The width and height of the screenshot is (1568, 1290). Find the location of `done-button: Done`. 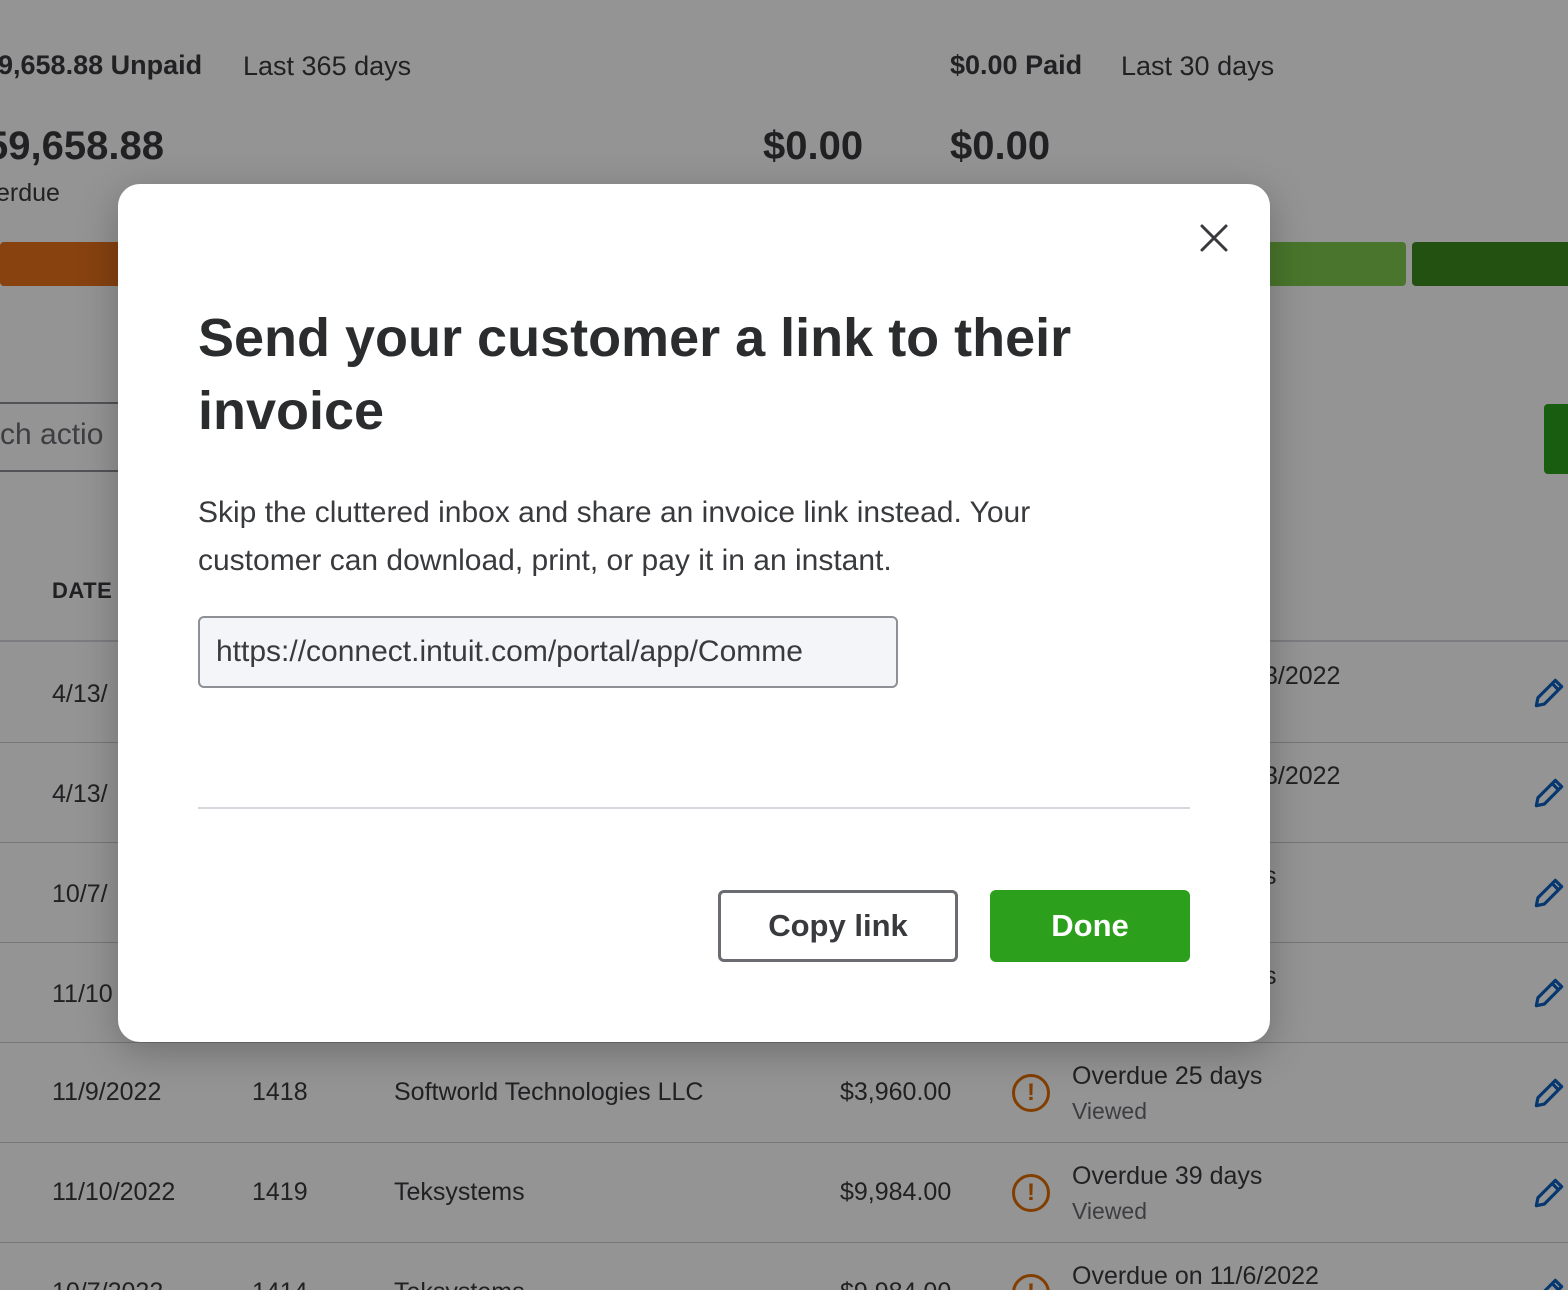

done-button: Done is located at coordinates (1090, 926).